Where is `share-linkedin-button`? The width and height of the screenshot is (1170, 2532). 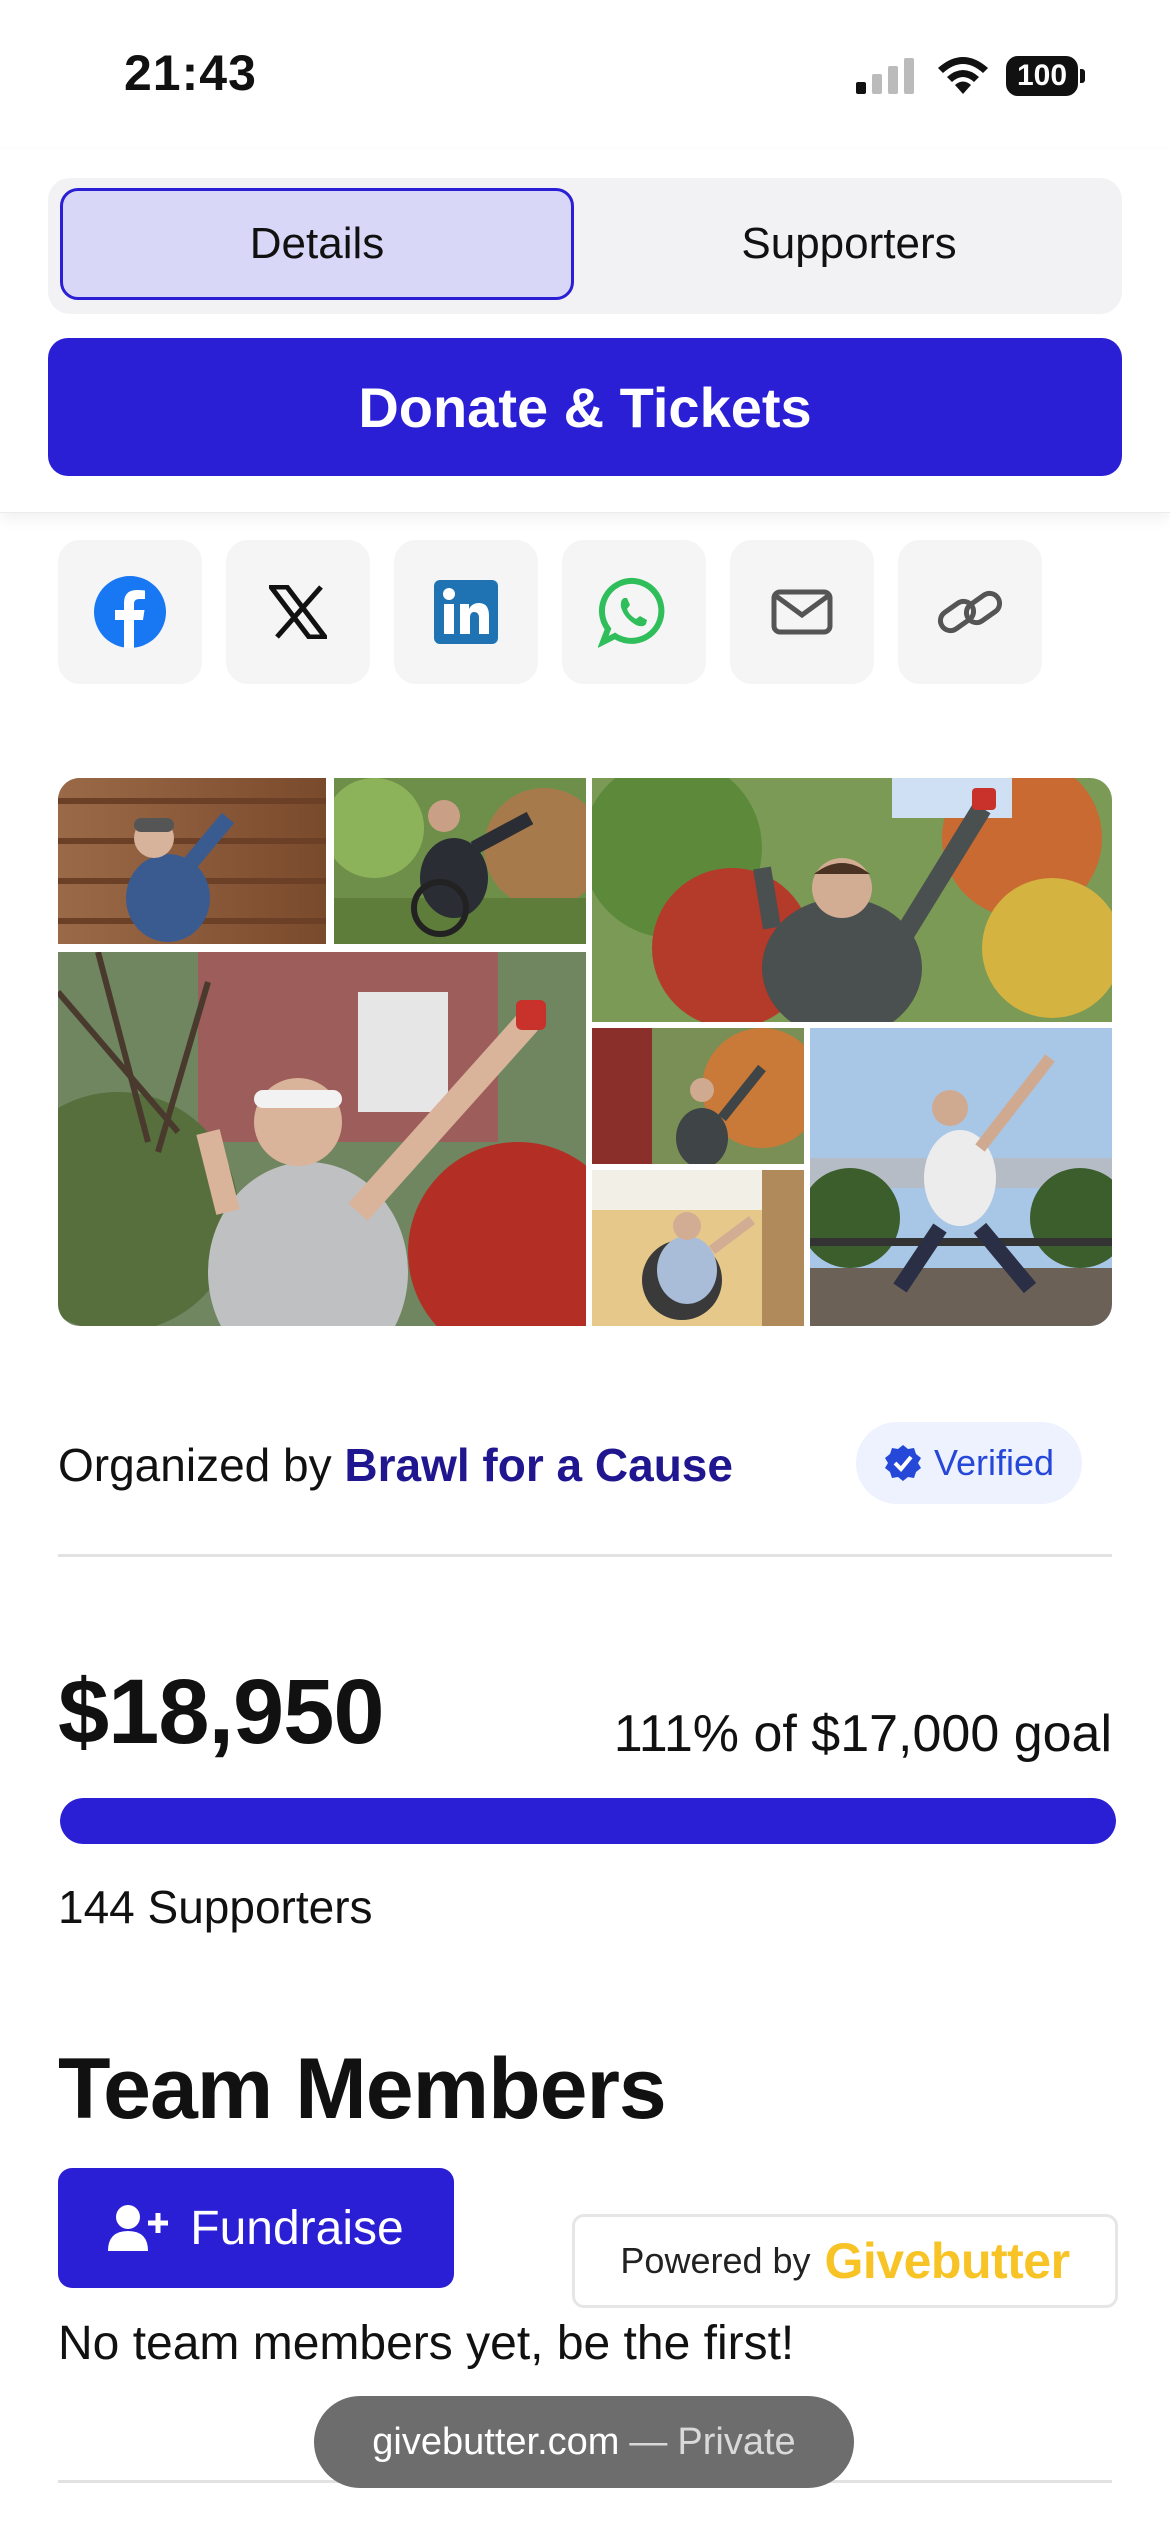 share-linkedin-button is located at coordinates (466, 612).